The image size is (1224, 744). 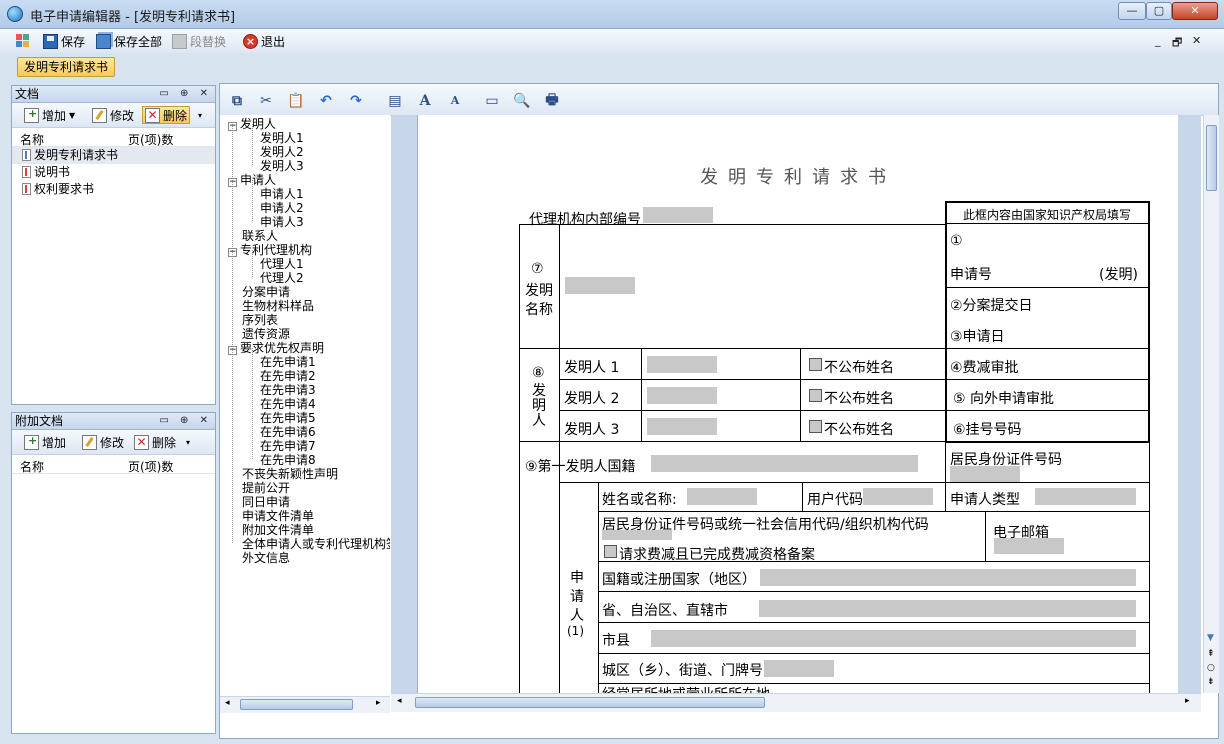 What do you see at coordinates (45, 442) in the screenshot?
I see `add-attachment-button: 增加` at bounding box center [45, 442].